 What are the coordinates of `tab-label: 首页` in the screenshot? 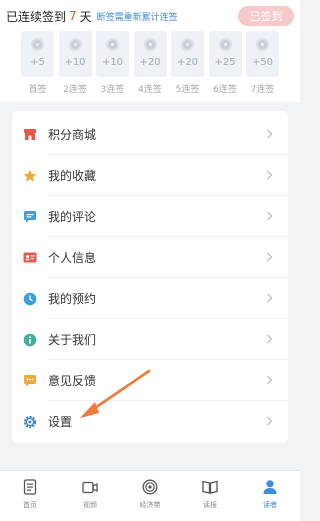 It's located at (30, 505).